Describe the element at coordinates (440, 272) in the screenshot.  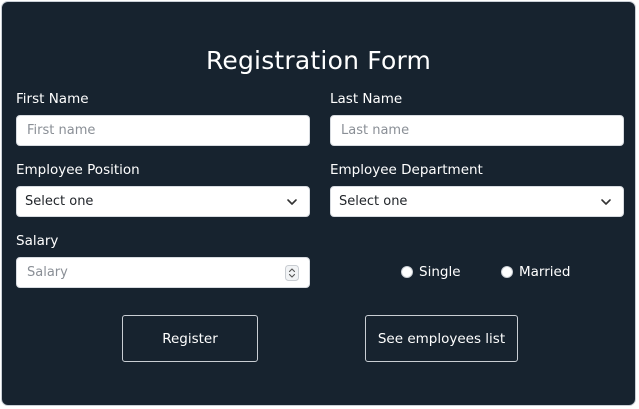
I see `single-radio-label: Single` at that location.